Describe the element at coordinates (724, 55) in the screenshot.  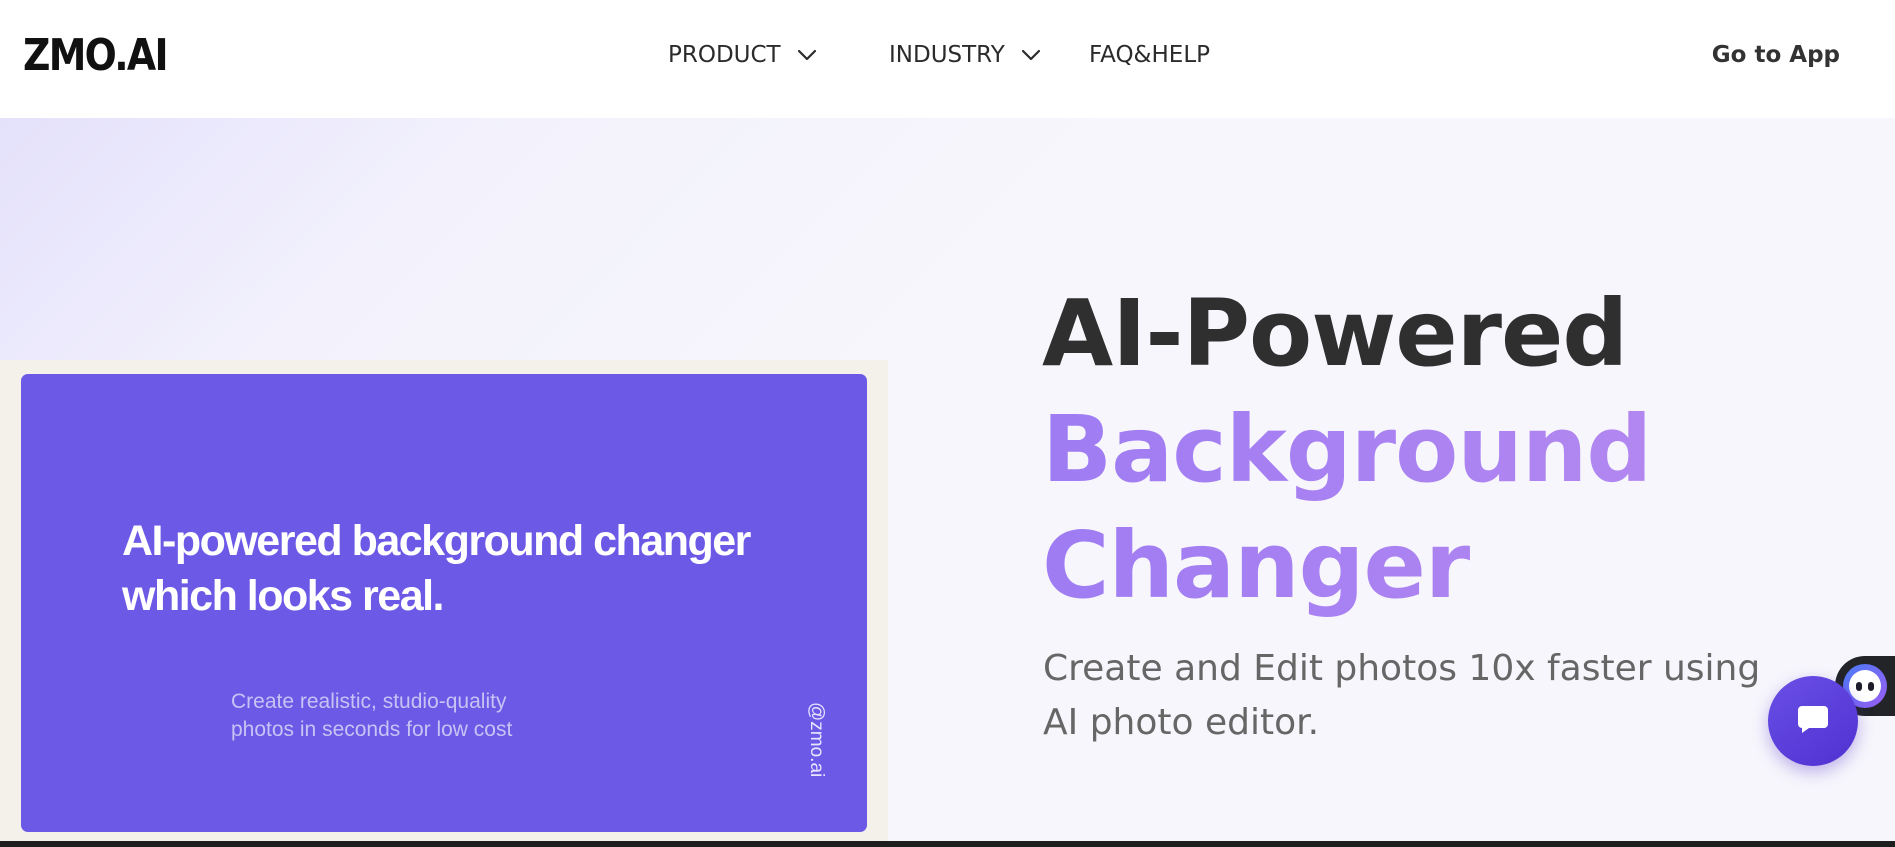
I see `nav-product-label: PRODUCT` at that location.